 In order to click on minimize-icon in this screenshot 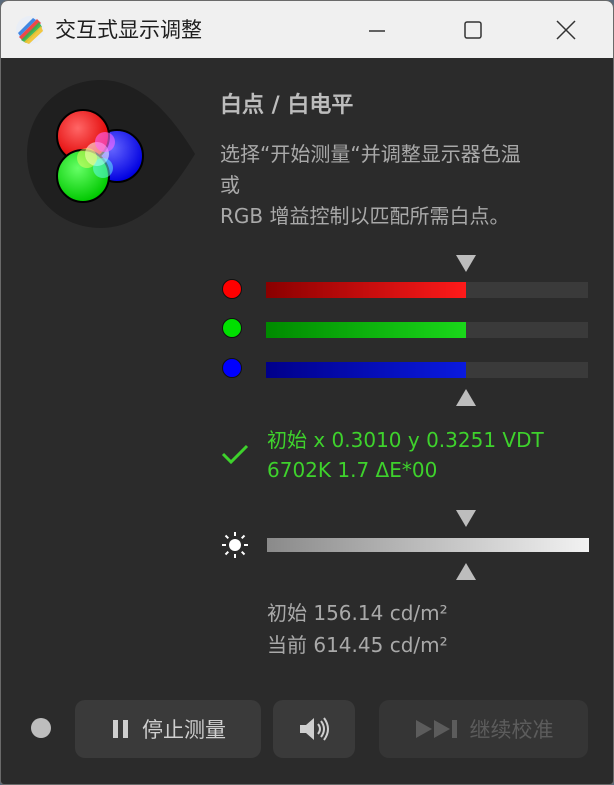, I will do `click(377, 31)`.